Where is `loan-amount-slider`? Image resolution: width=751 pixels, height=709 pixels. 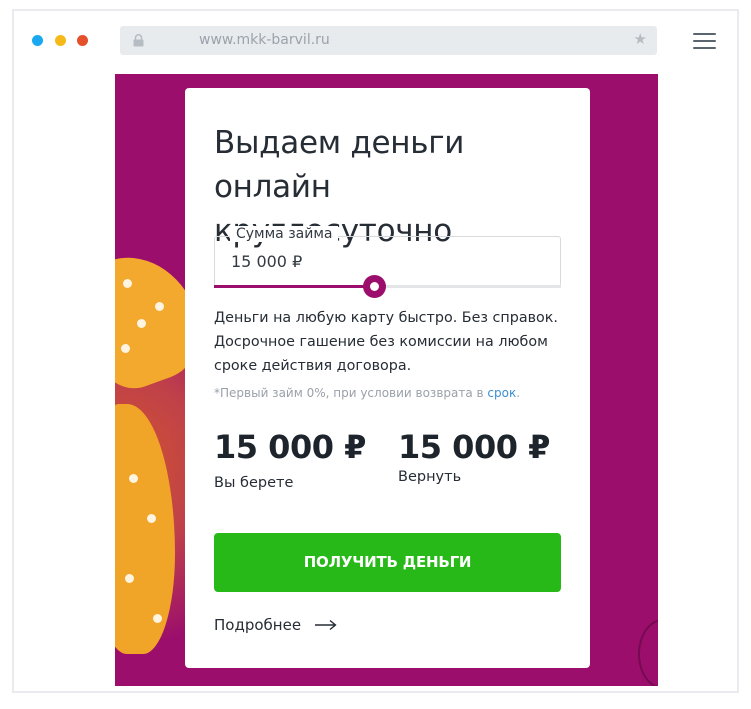
loan-amount-slider is located at coordinates (387, 286).